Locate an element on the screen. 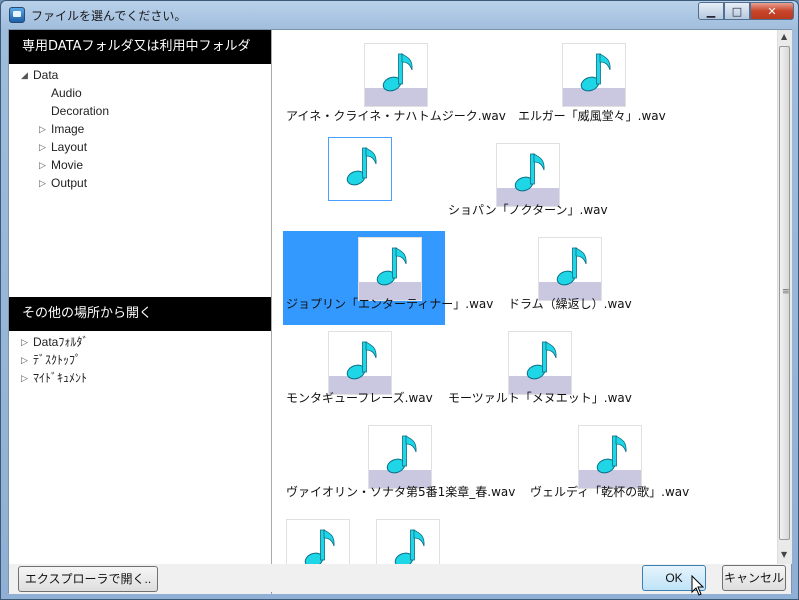 Image resolution: width=799 pixels, height=600 pixels. tree-item: Decoration is located at coordinates (80, 111).